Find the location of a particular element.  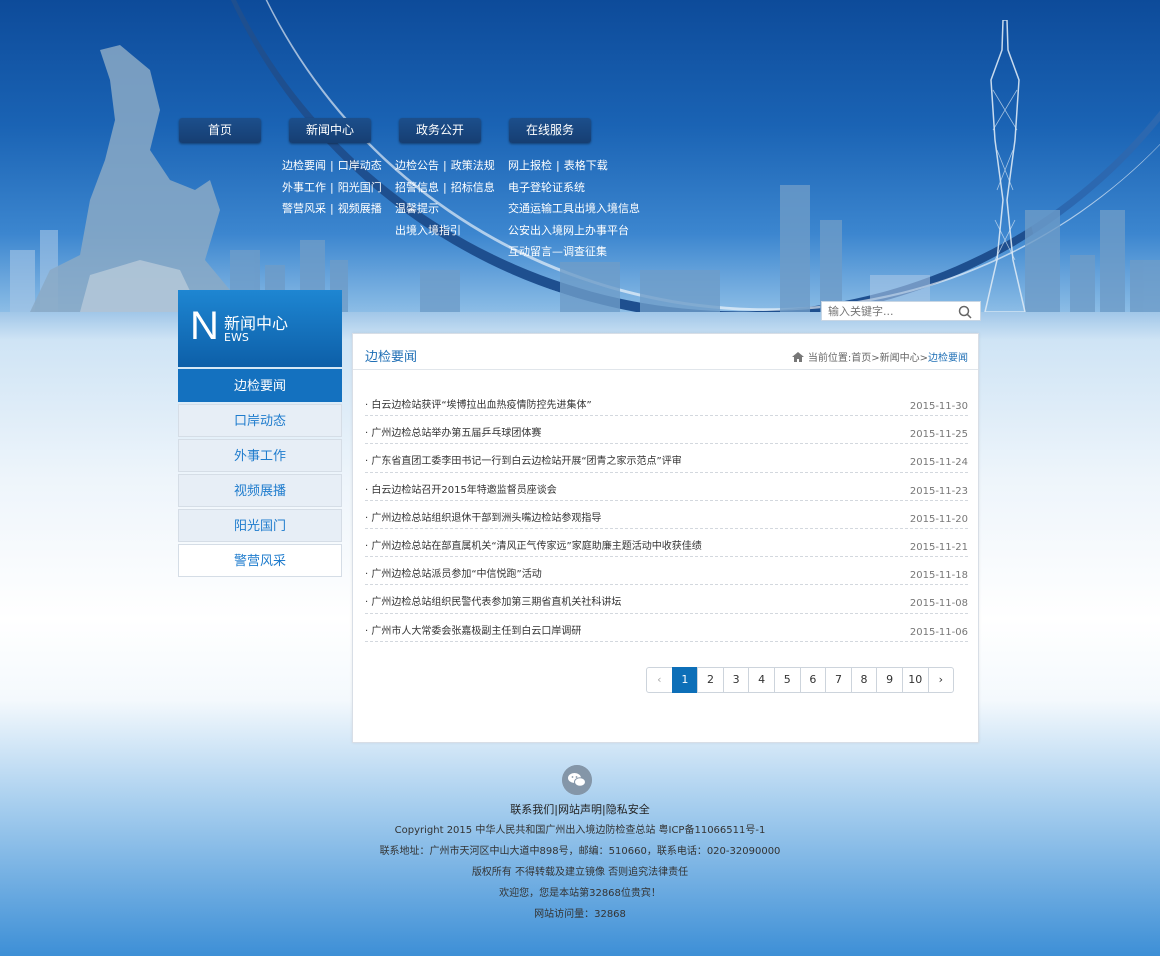

news-date: 2015-11-30 is located at coordinates (938, 406).